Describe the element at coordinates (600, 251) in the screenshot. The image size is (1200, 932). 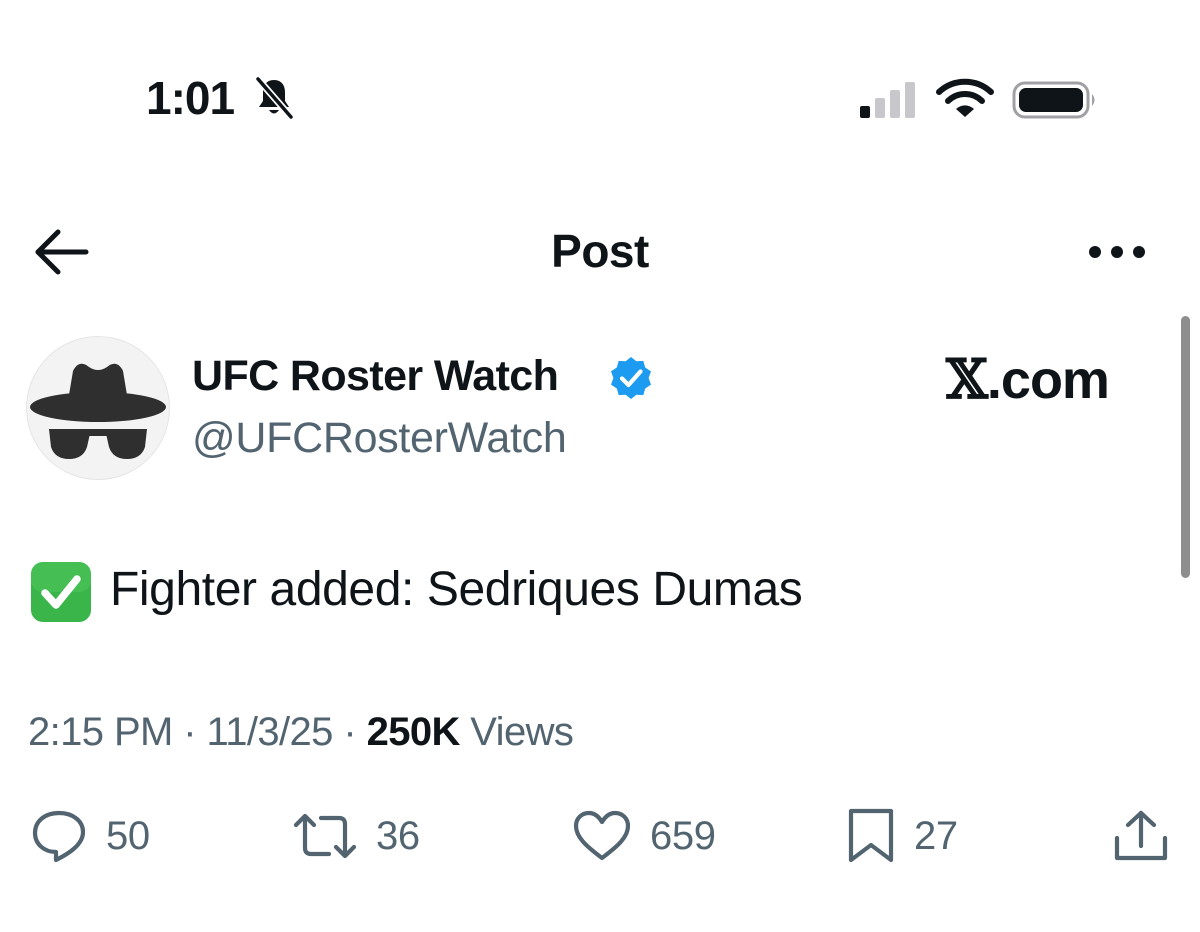
I see `page-title: Post` at that location.